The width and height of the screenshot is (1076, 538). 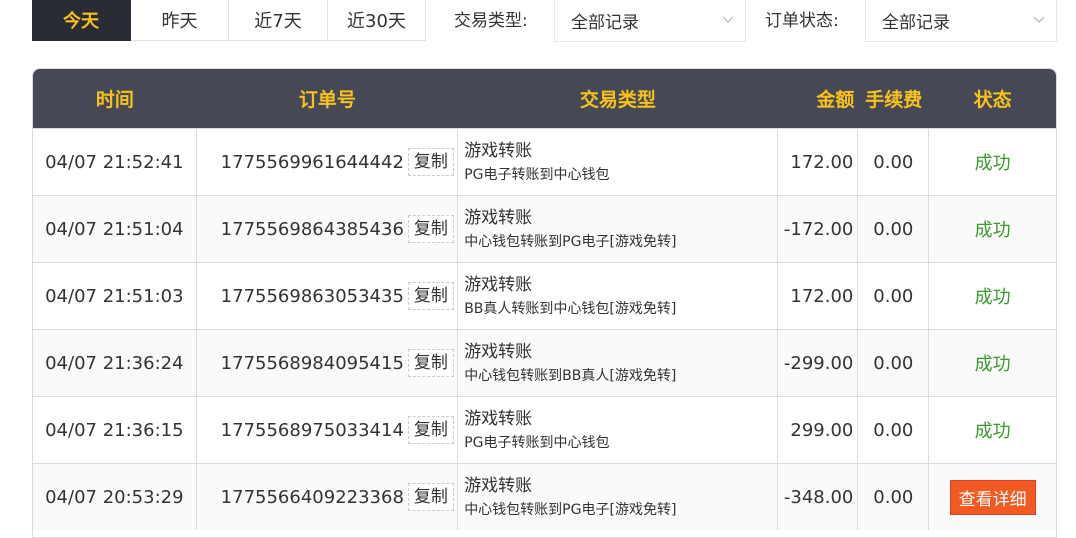 I want to click on cell-order: 1775568975033414 复制, so click(x=328, y=430).